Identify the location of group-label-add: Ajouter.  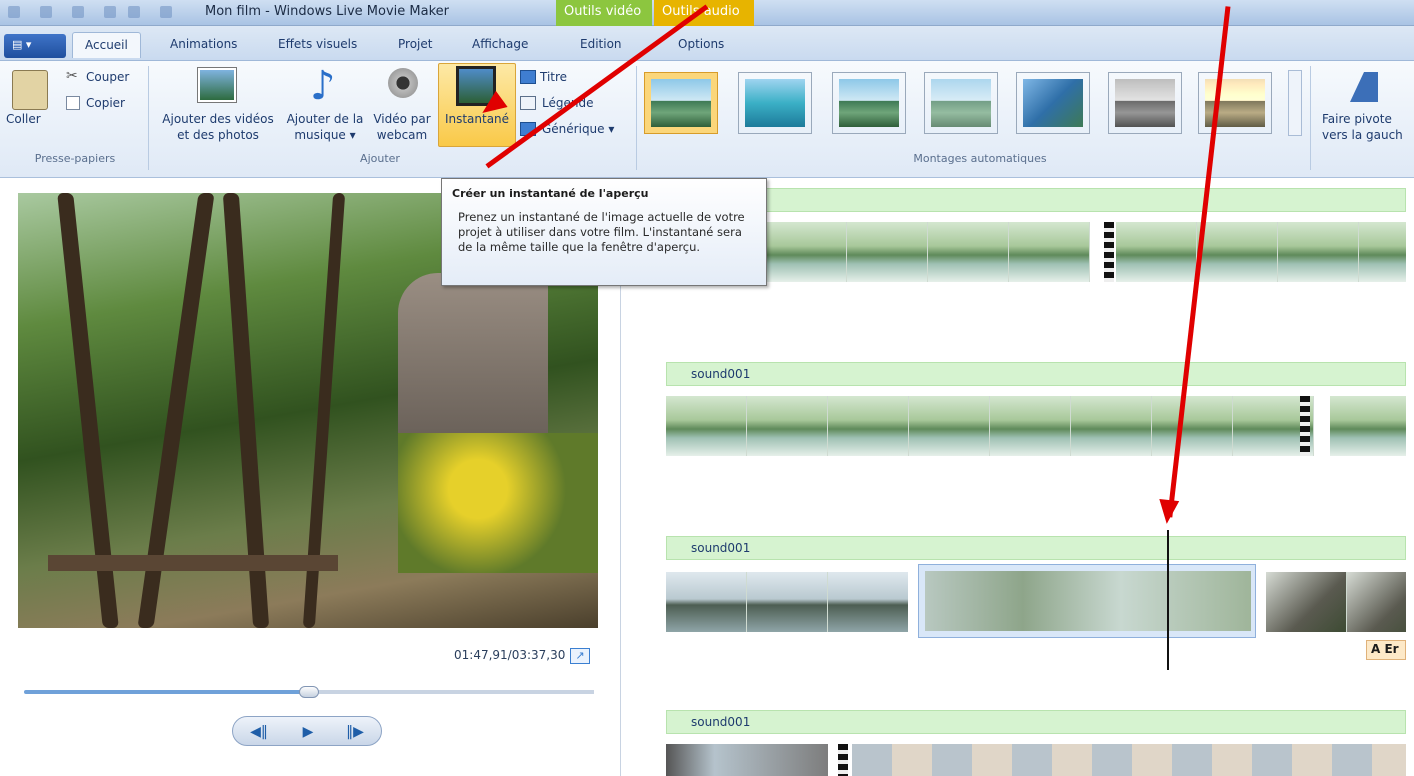
(380, 158).